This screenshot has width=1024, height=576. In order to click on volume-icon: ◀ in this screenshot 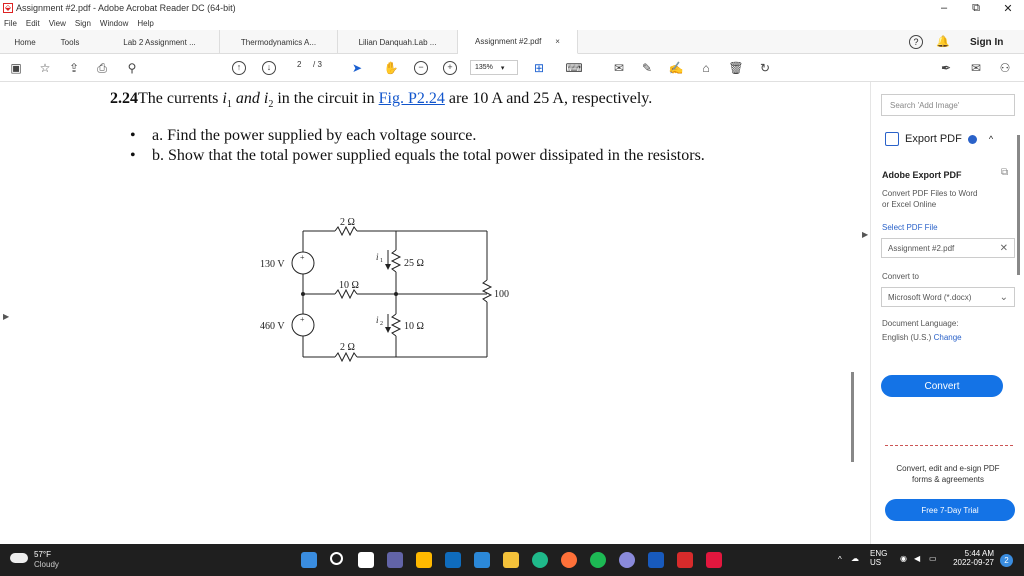, I will do `click(917, 558)`.